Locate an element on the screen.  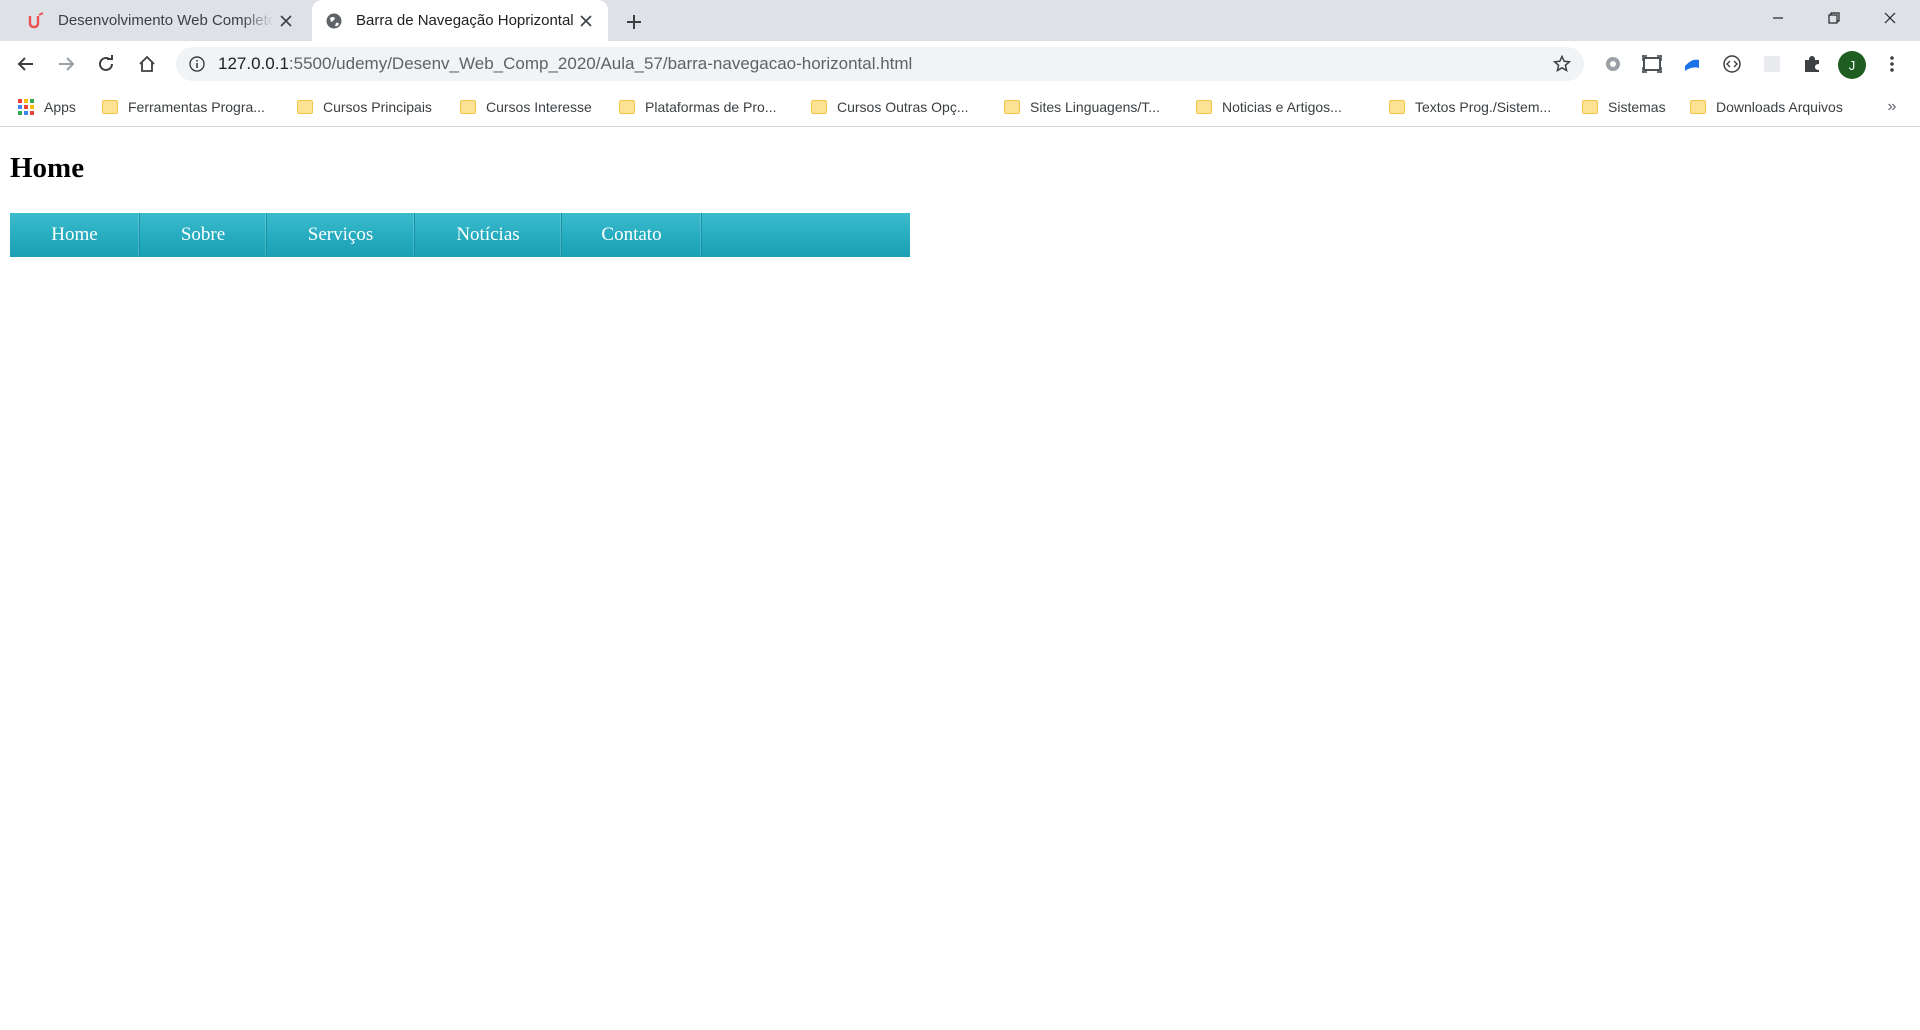
minimize-icon is located at coordinates (1778, 18).